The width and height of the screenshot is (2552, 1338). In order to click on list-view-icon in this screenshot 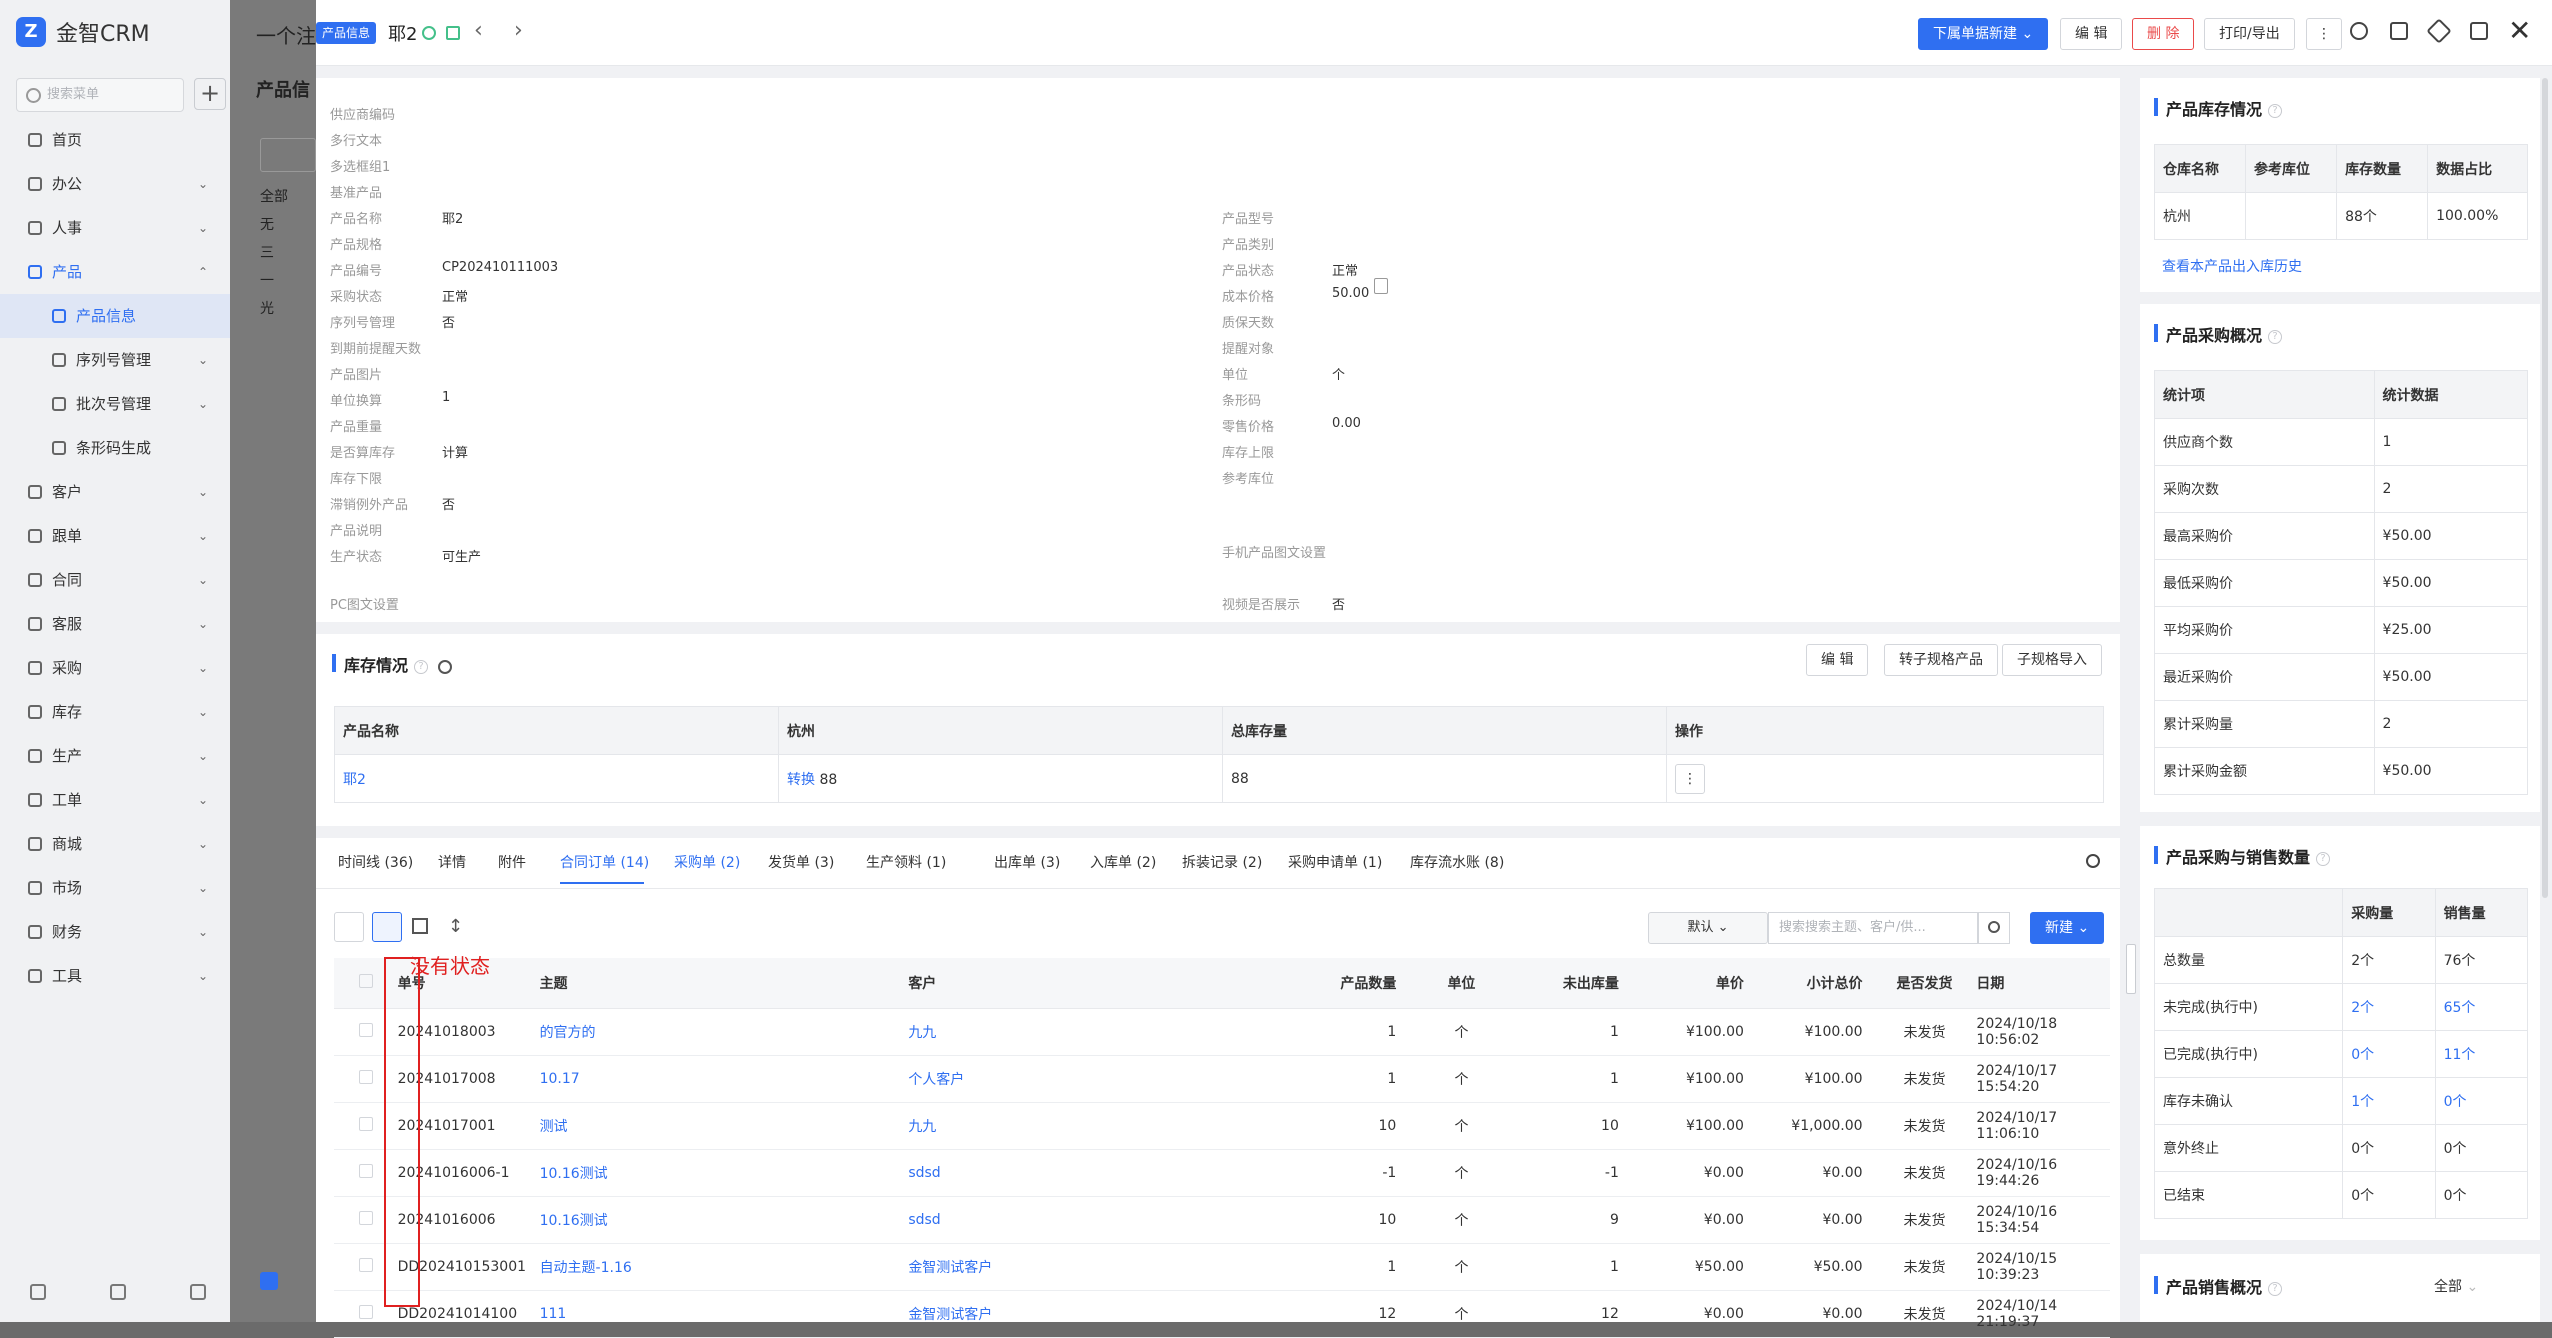, I will do `click(387, 927)`.